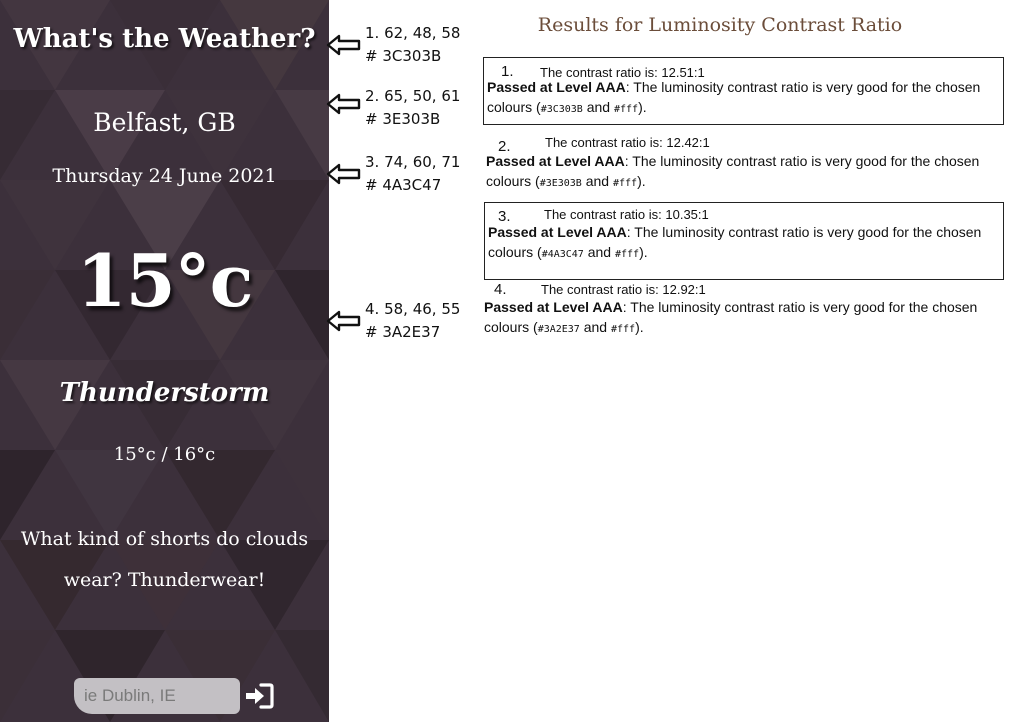 This screenshot has height=722, width=1017. Describe the element at coordinates (626, 214) in the screenshot. I see `contrast-ratio: The contrast ratio is: 10.35:1` at that location.